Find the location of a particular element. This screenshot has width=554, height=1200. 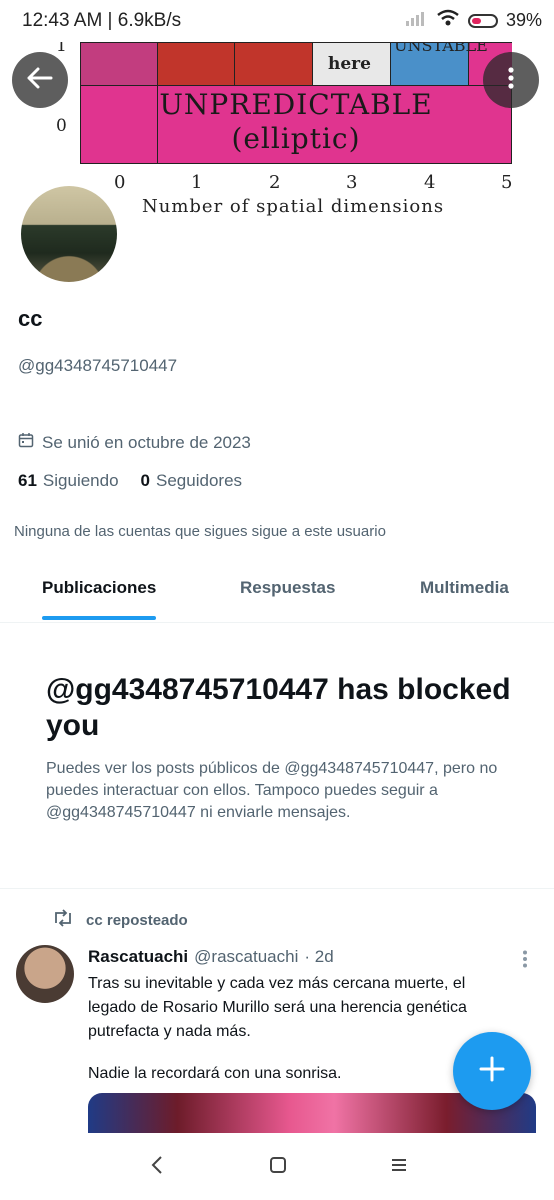

compose-button is located at coordinates (492, 1071).